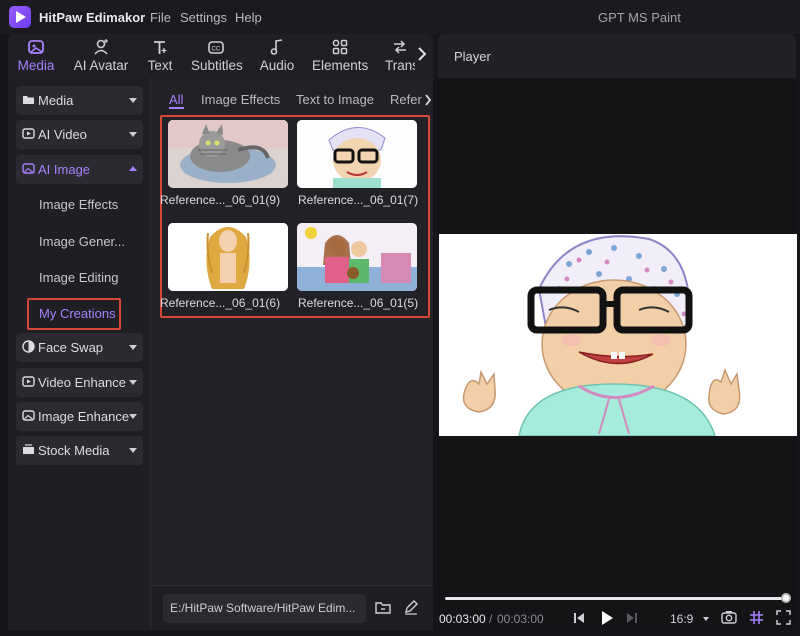 The height and width of the screenshot is (636, 800). What do you see at coordinates (617, 56) in the screenshot?
I see `player-header` at bounding box center [617, 56].